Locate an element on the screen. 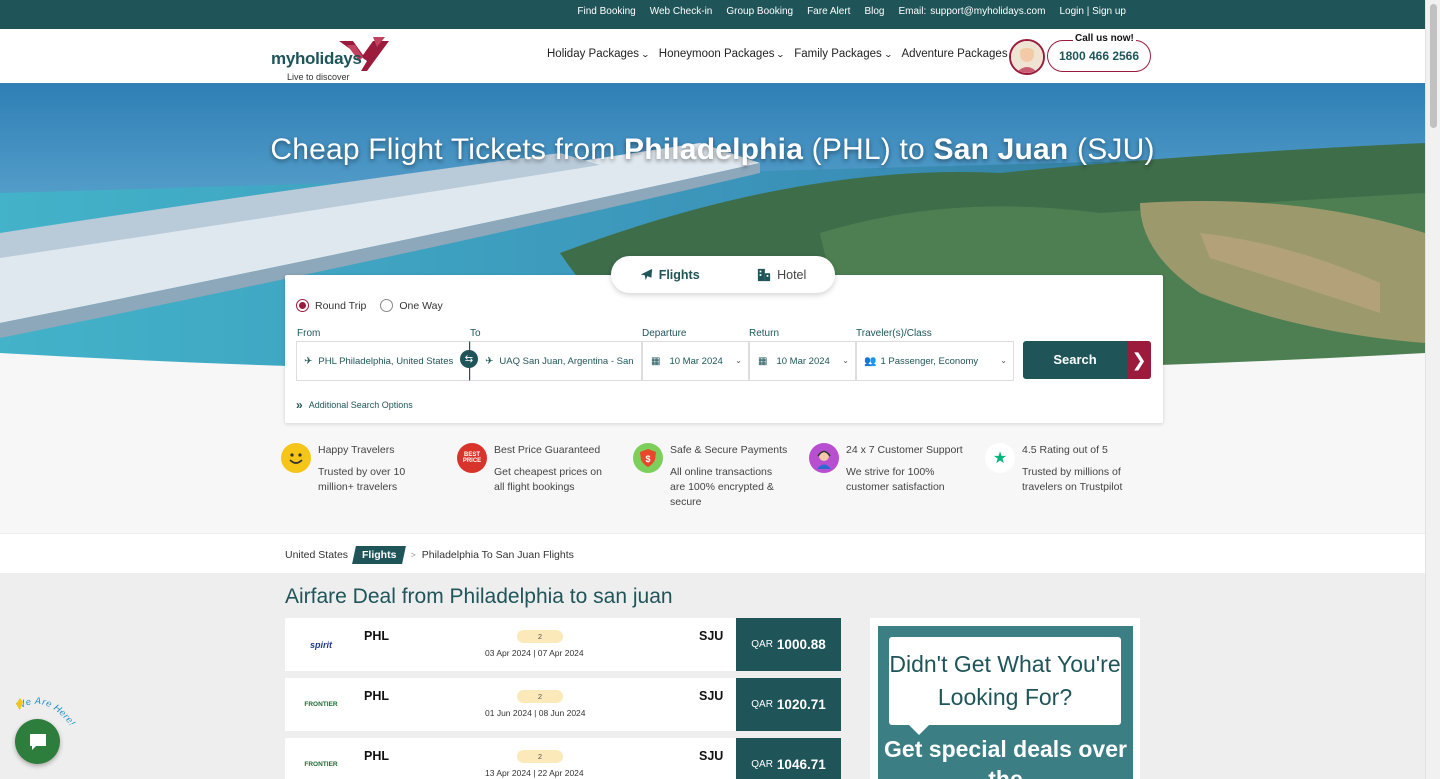 The image size is (1440, 779). tab-flights: Flights is located at coordinates (670, 275).